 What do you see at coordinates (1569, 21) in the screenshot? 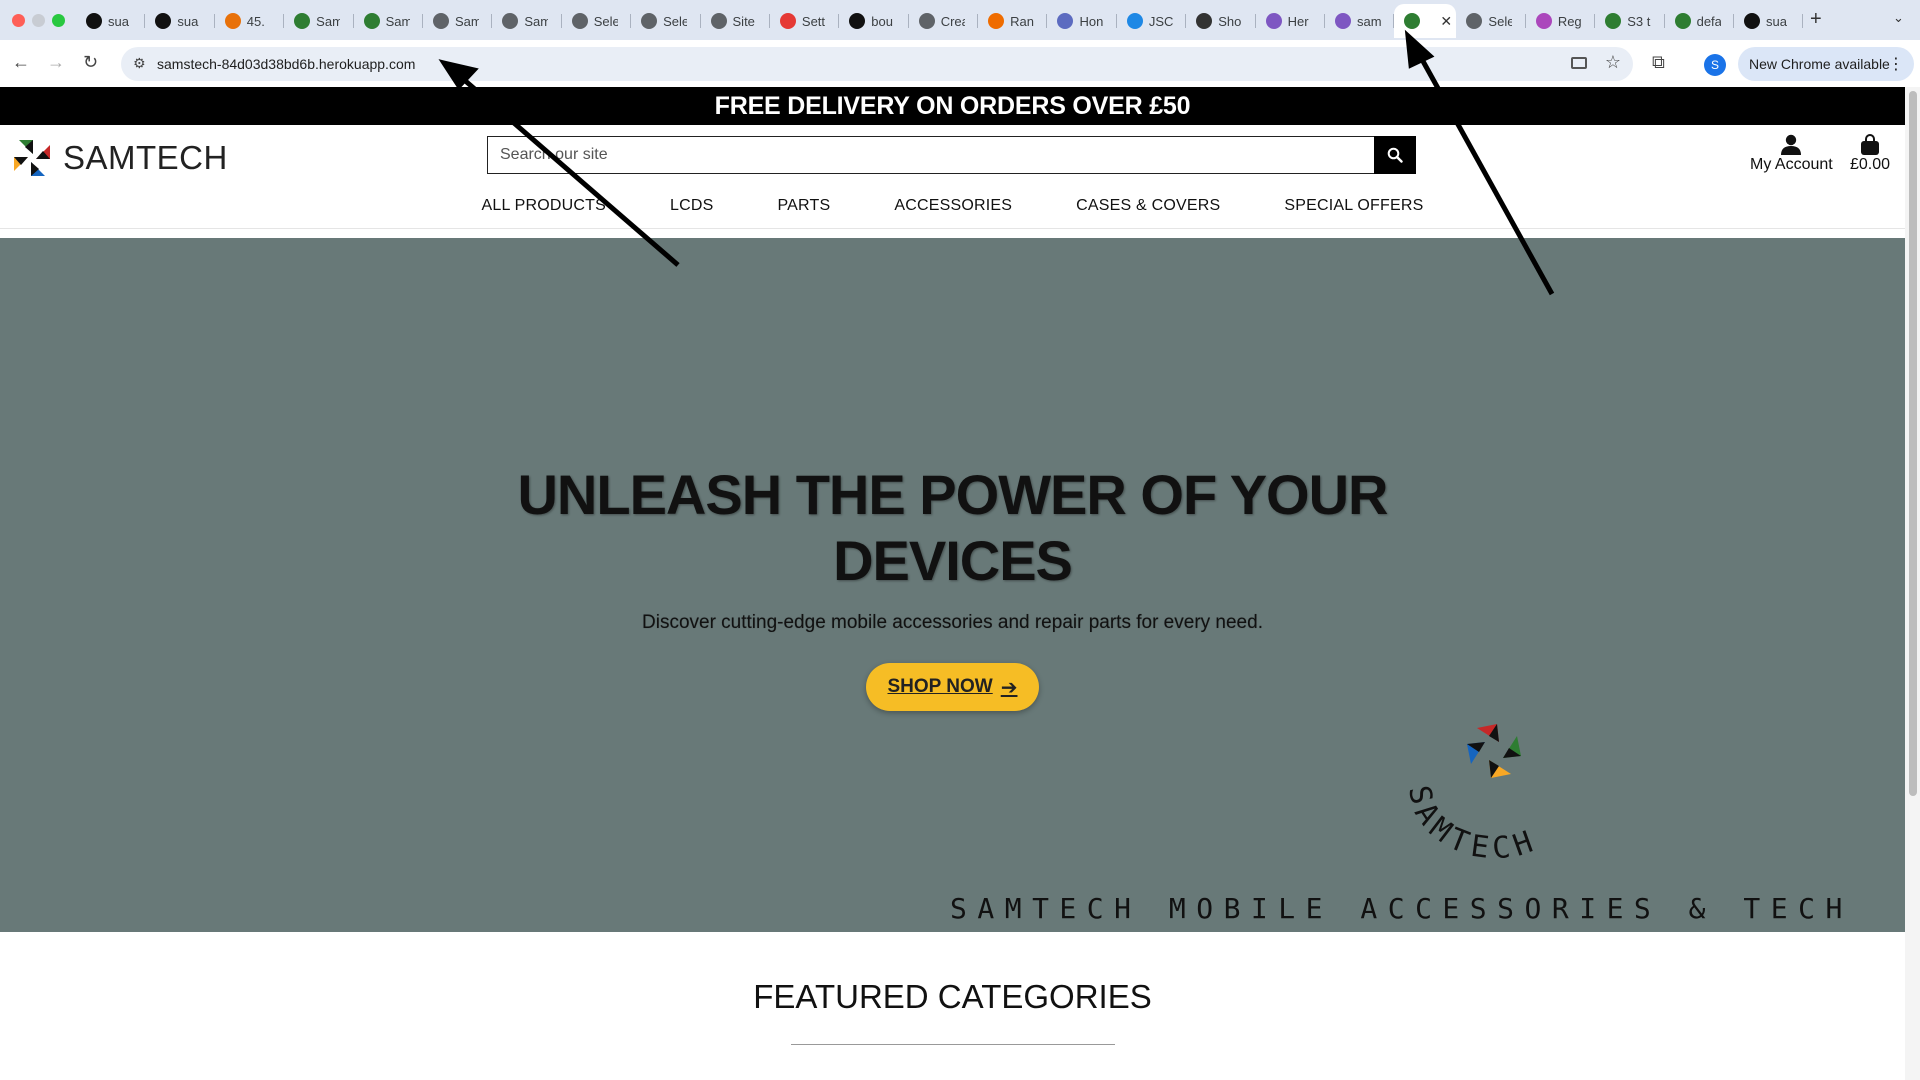
I see `tab-title: Reg` at bounding box center [1569, 21].